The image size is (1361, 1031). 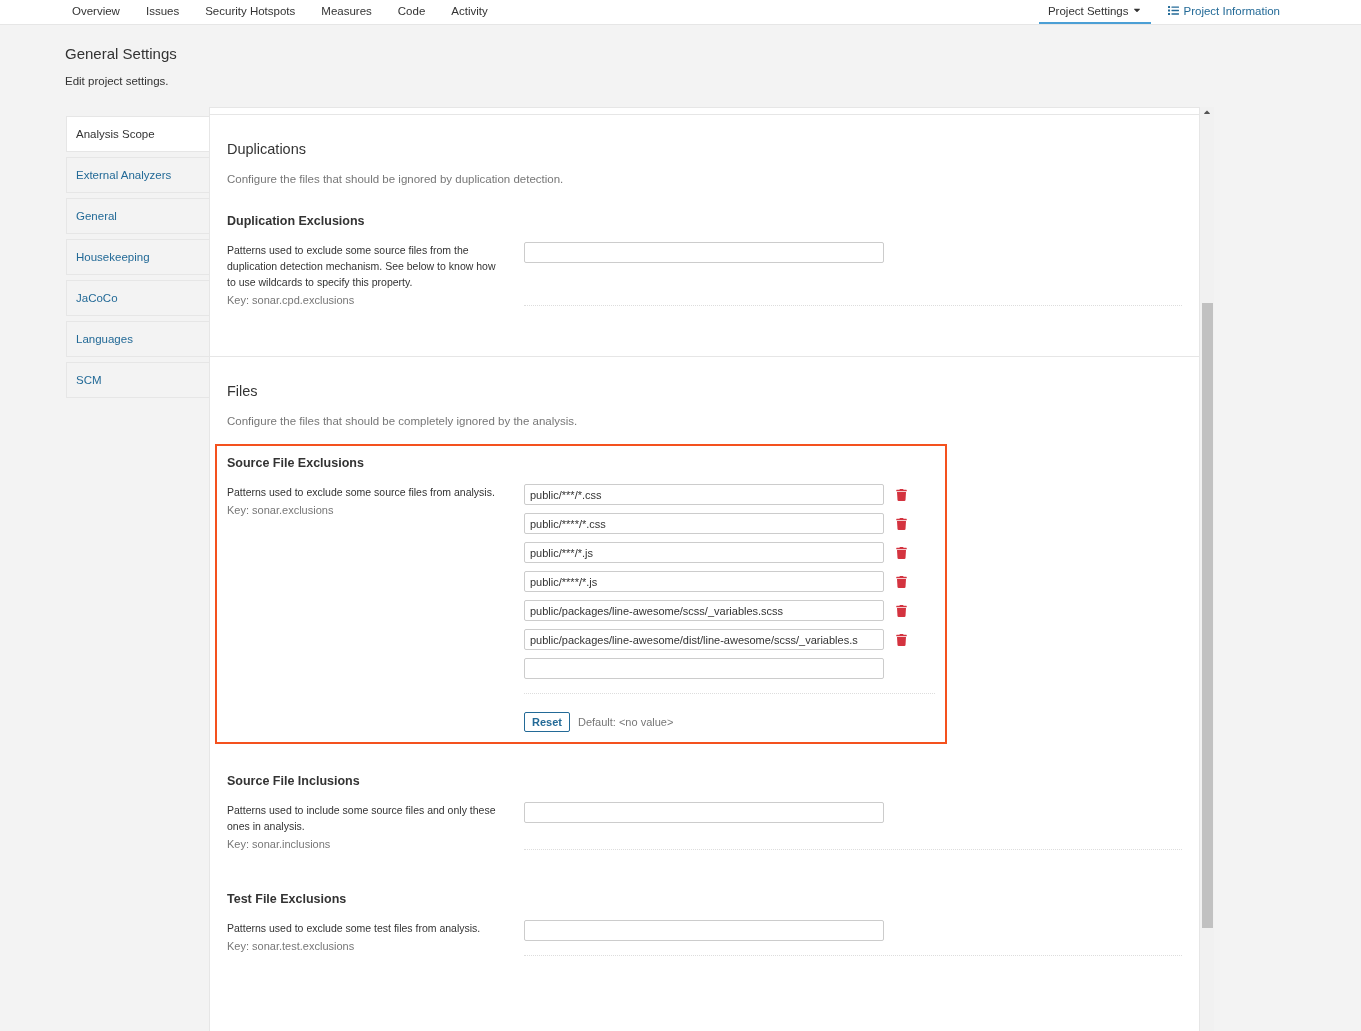 What do you see at coordinates (137, 216) in the screenshot?
I see `sidebar-item: General` at bounding box center [137, 216].